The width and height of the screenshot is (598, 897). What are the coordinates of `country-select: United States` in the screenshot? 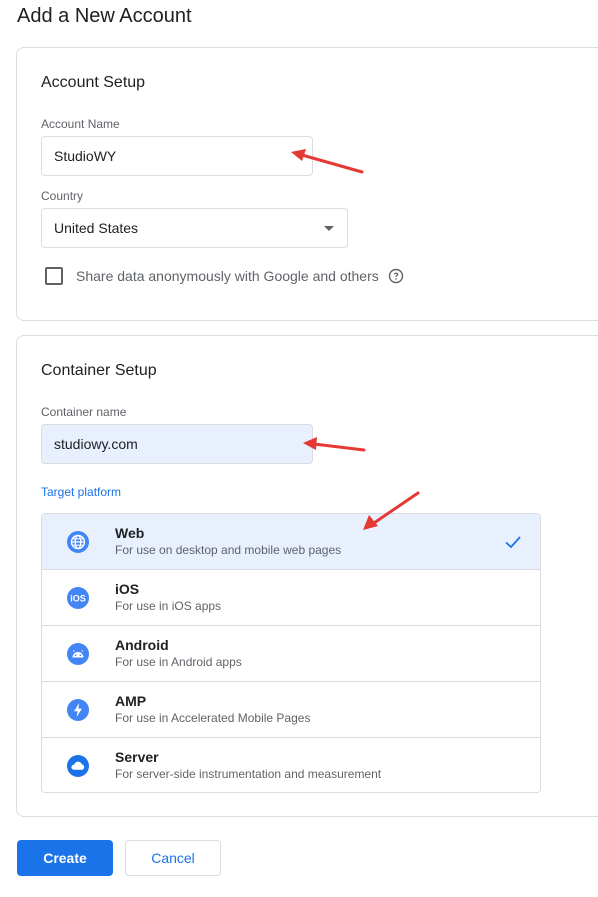 It's located at (194, 228).